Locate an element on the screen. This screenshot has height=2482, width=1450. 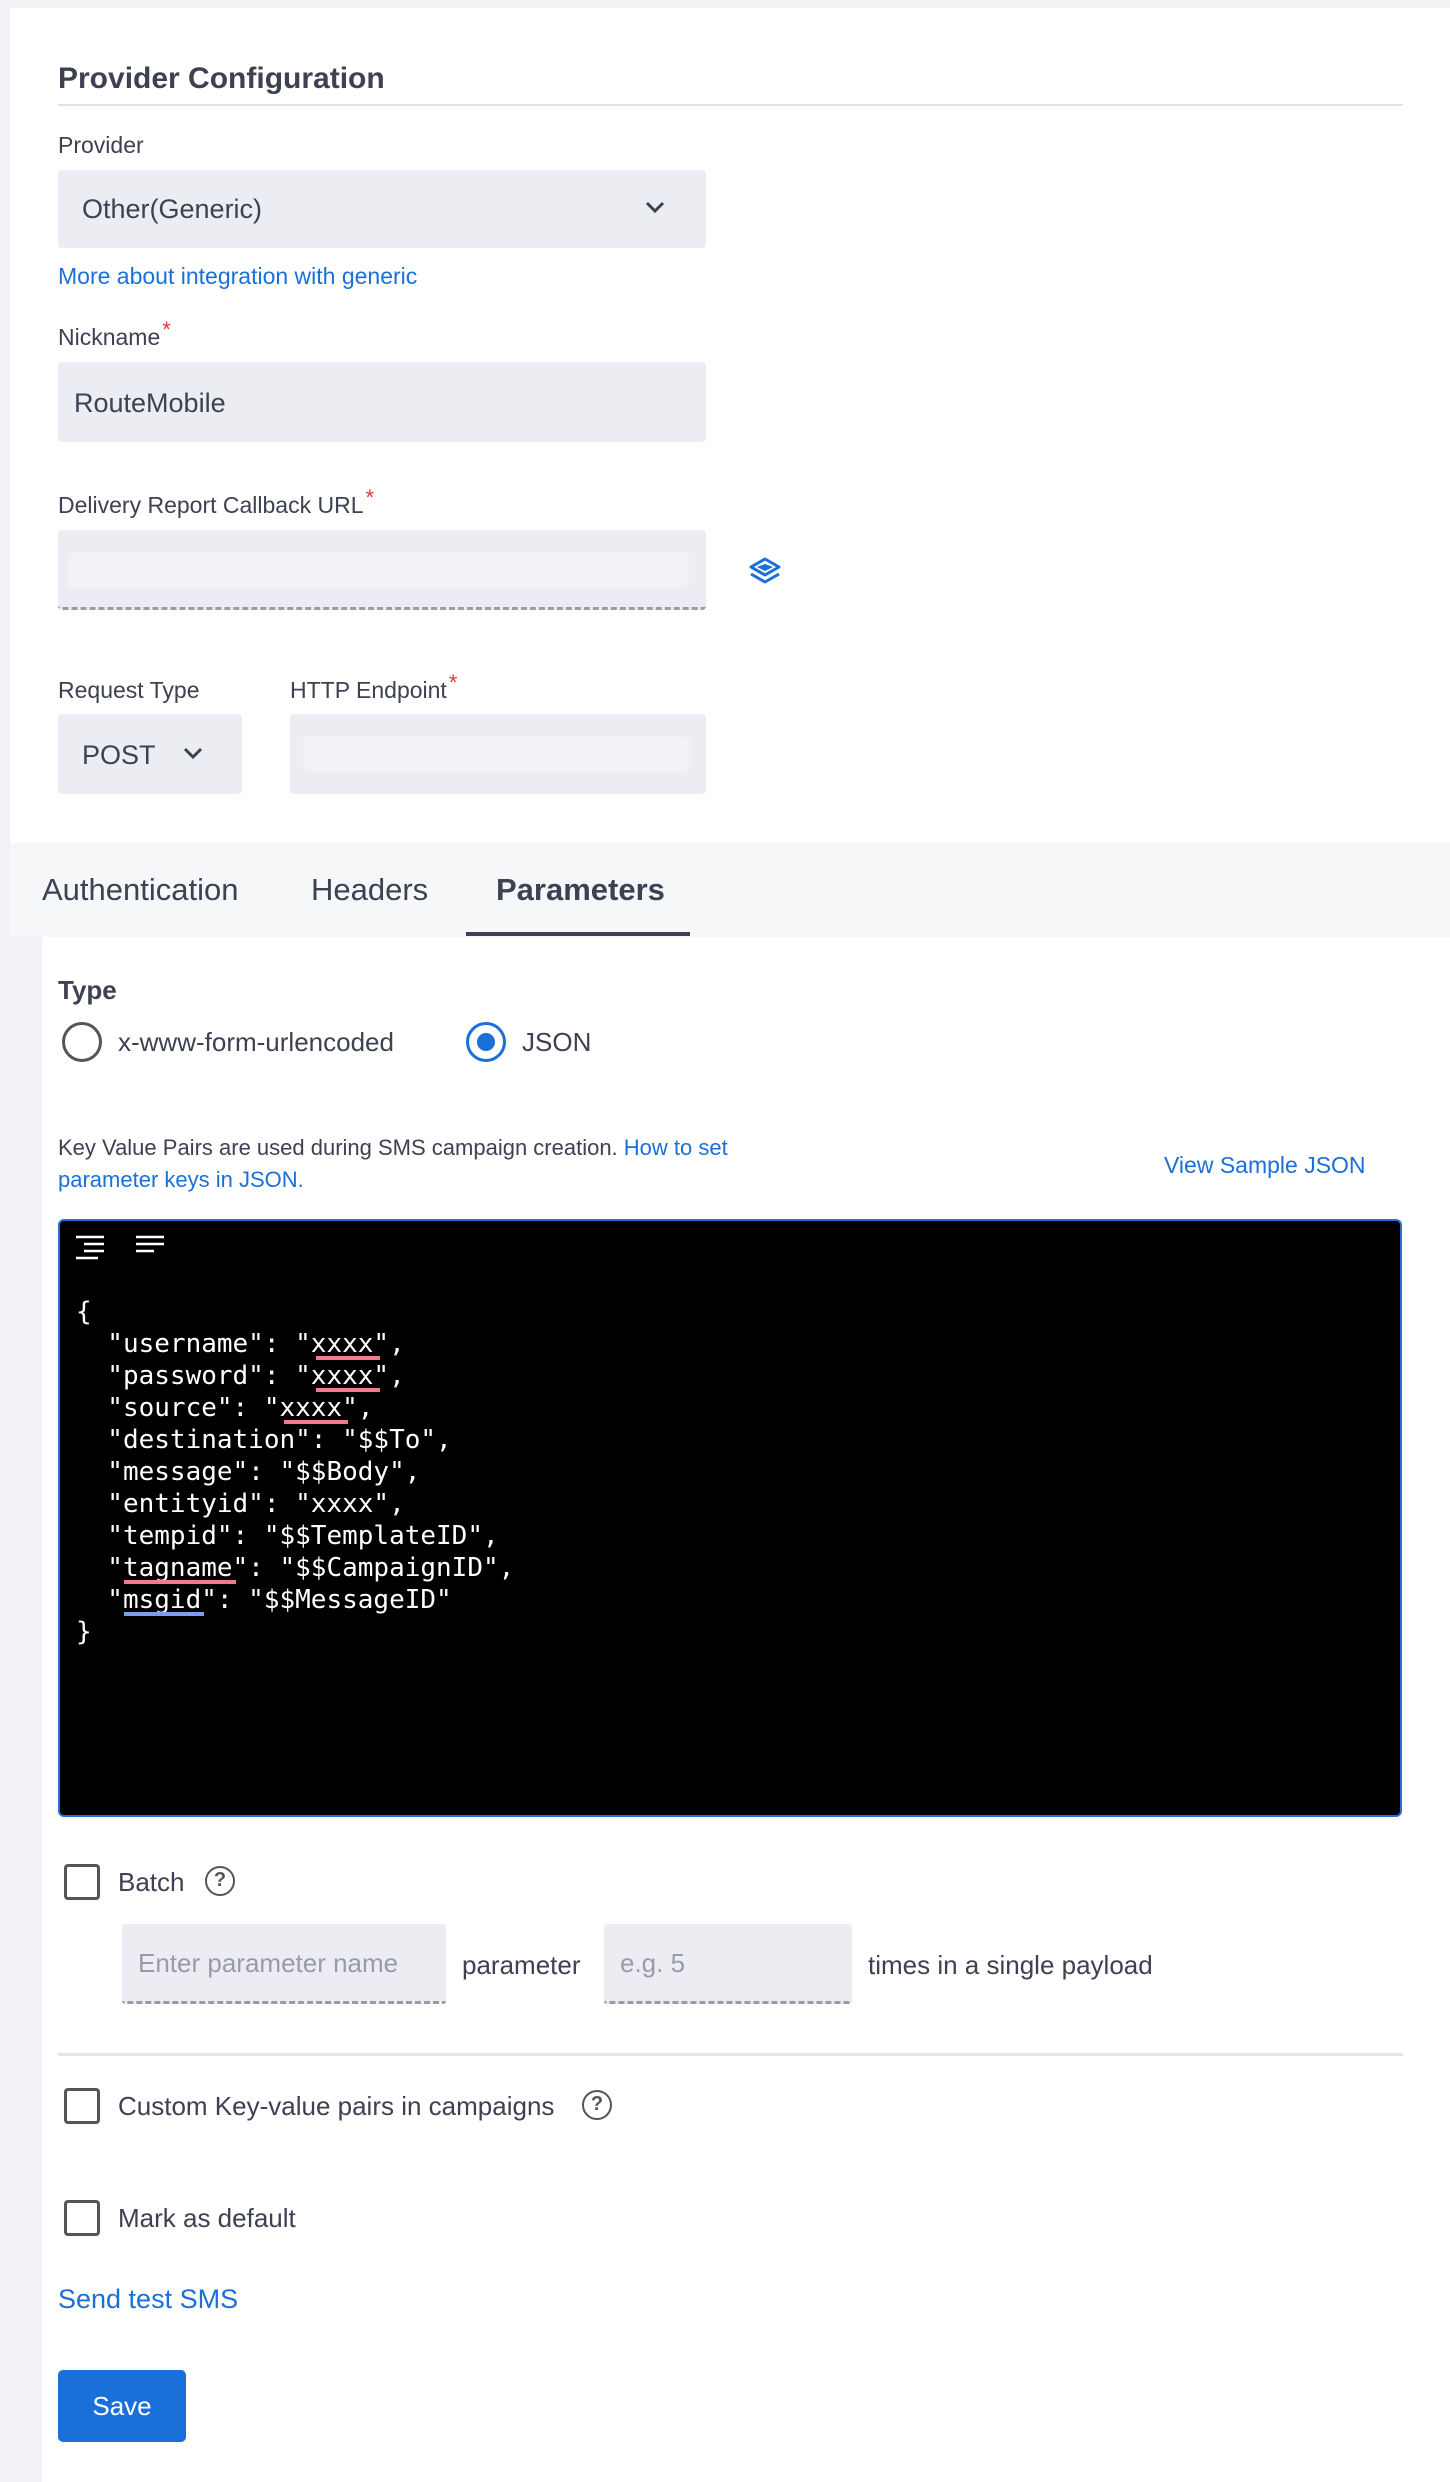
batch-parameter-input: Enter parameter name is located at coordinates (284, 1964).